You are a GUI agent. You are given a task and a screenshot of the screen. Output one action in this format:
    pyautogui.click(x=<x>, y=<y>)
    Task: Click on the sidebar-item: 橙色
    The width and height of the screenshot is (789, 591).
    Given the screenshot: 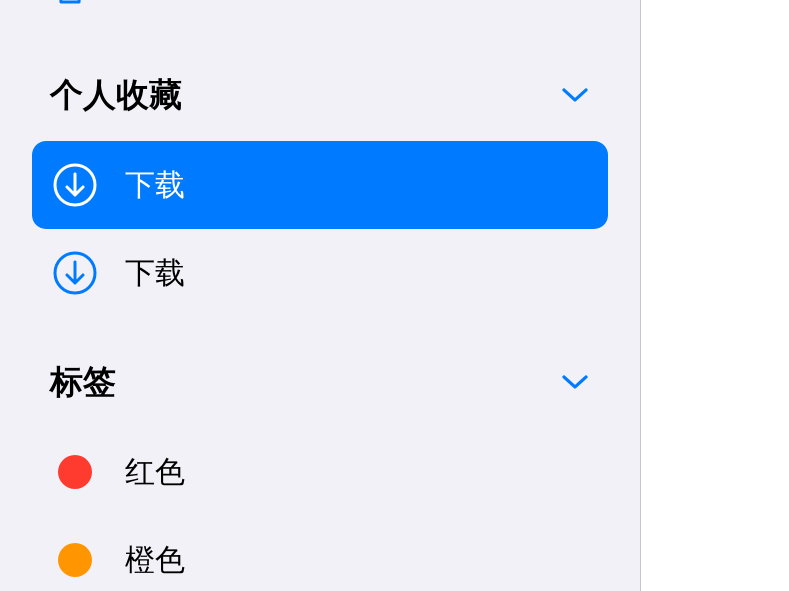 What is the action you would take?
    pyautogui.click(x=320, y=553)
    